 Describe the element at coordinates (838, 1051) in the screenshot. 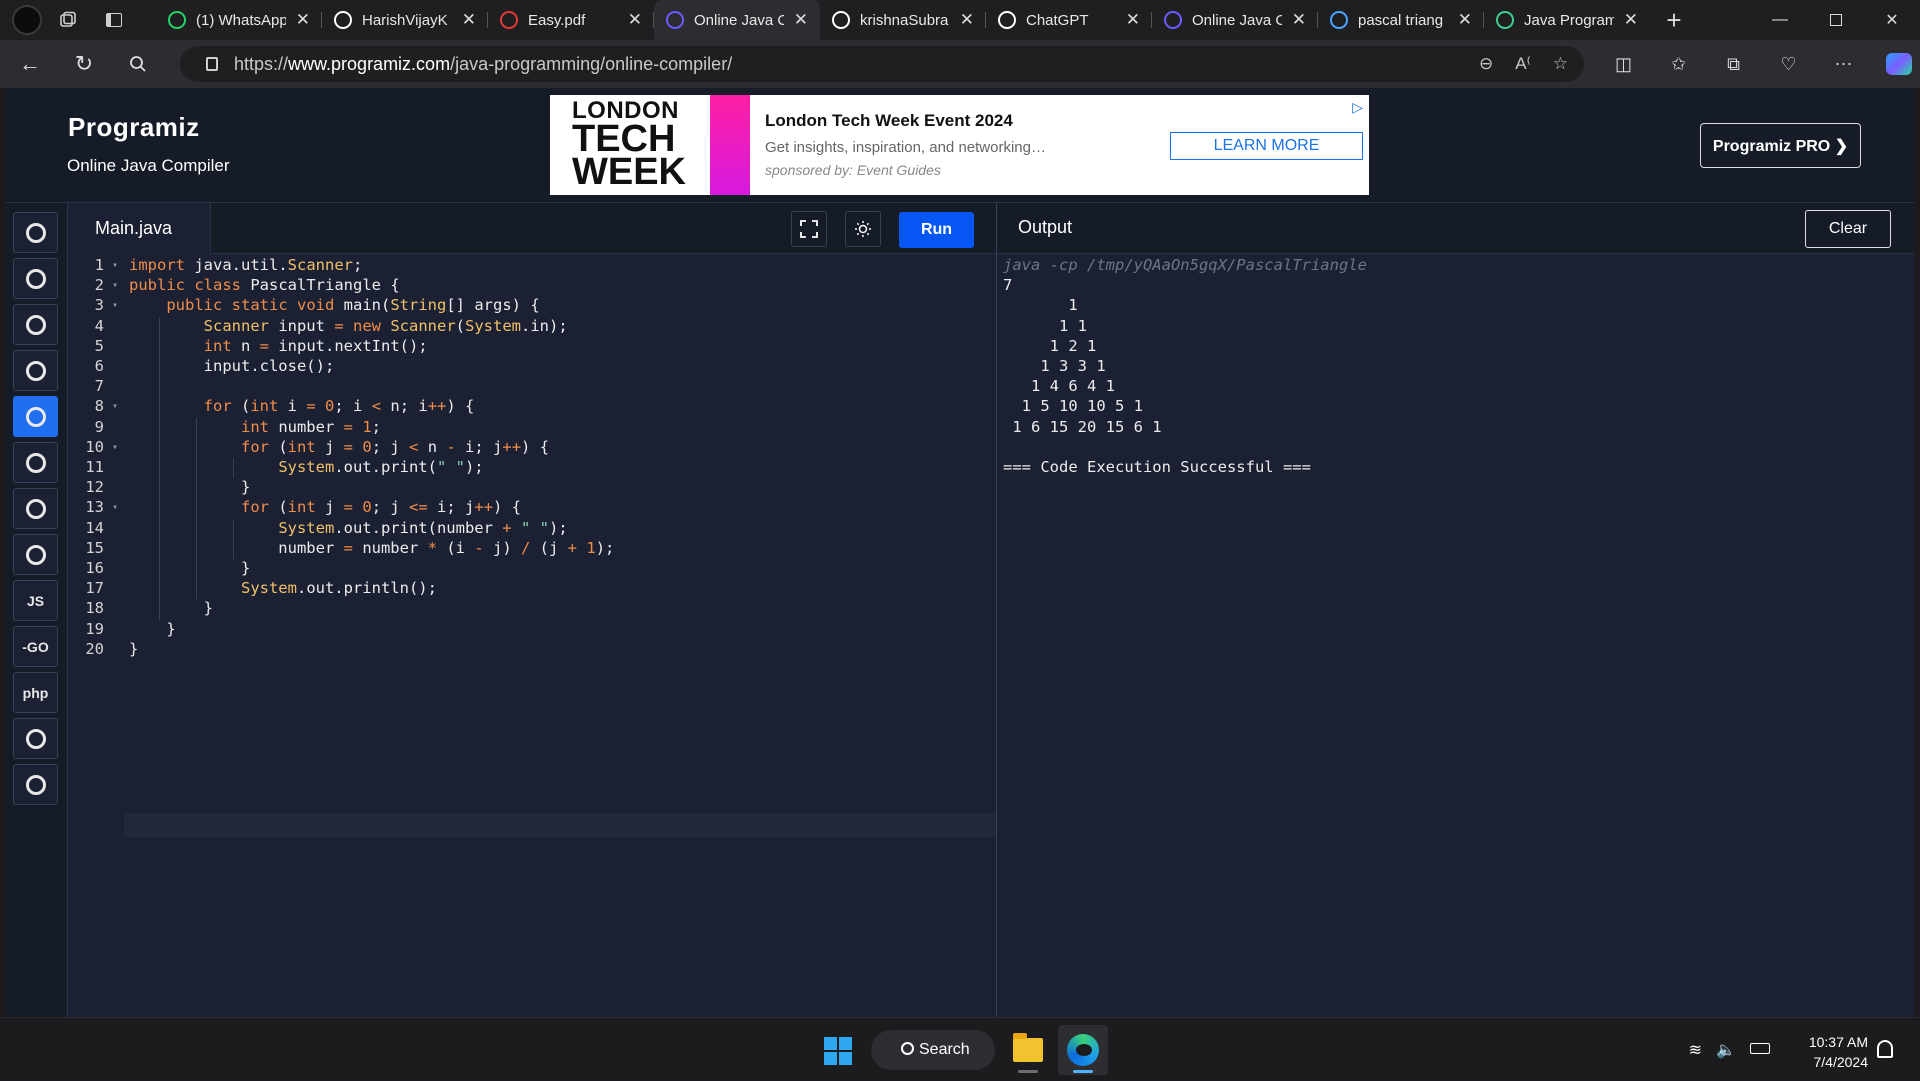

I see `windows-start-icon` at that location.